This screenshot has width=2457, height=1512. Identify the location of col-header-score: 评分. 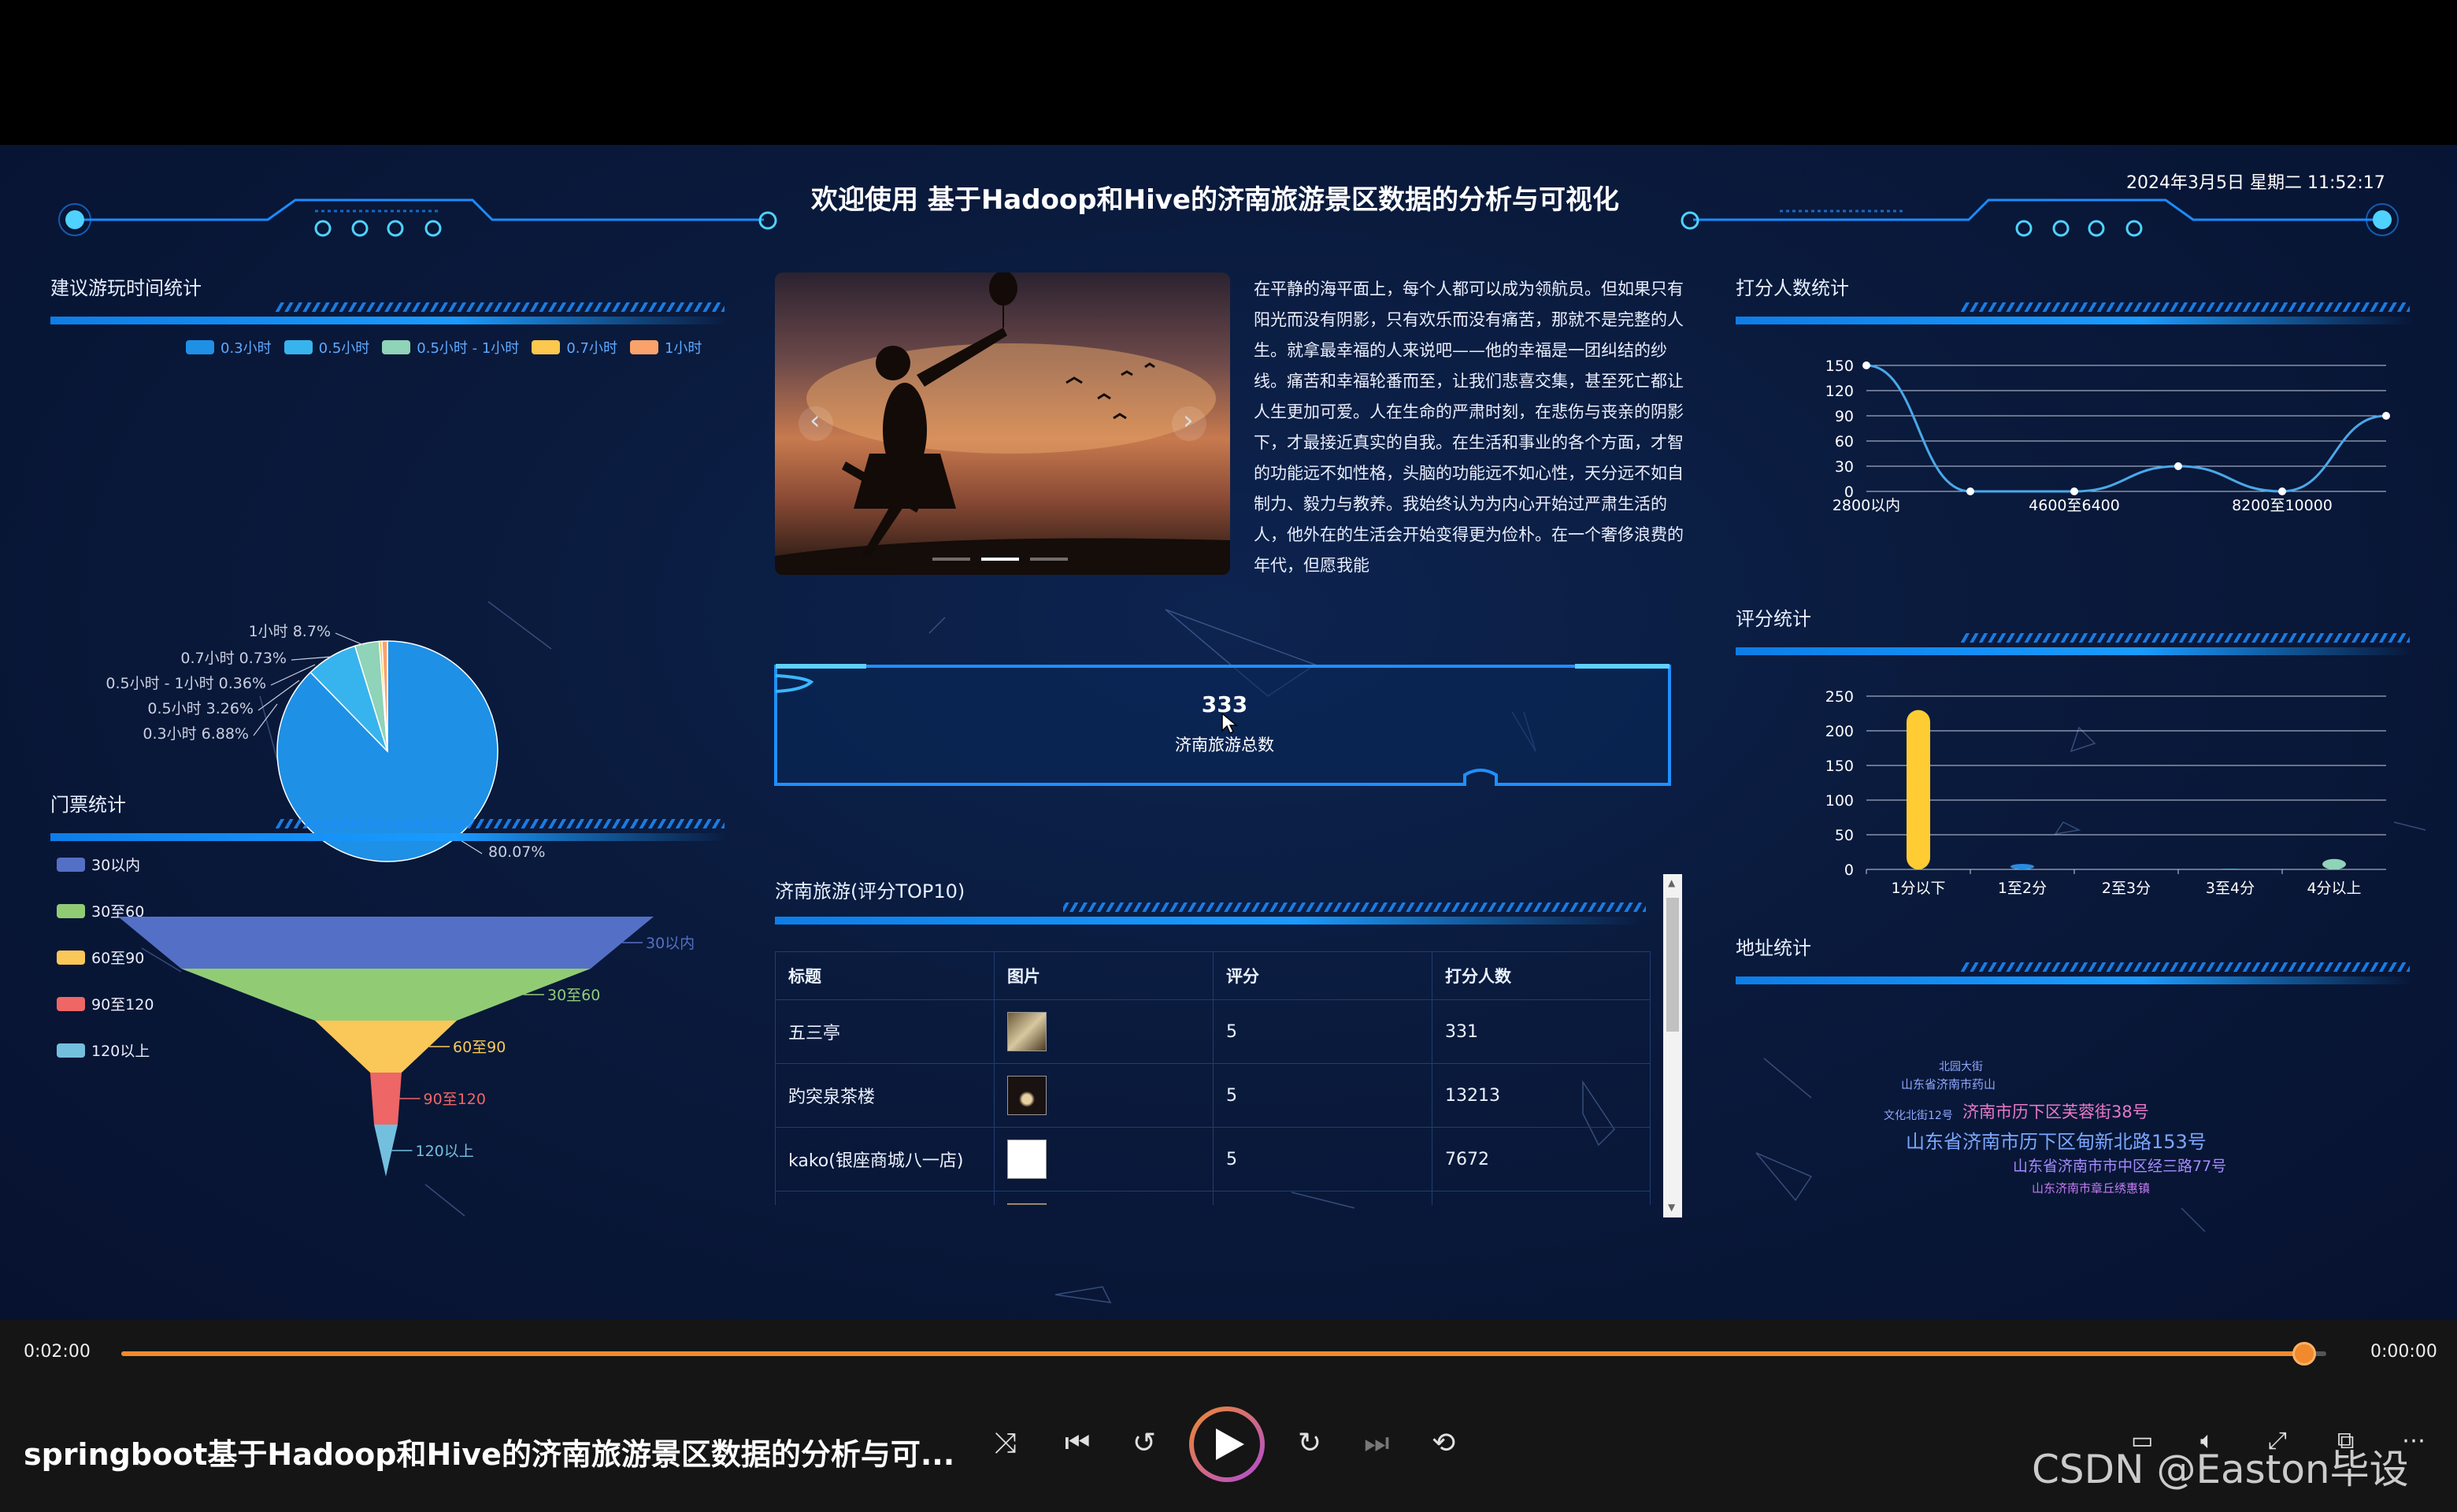
(1322, 975).